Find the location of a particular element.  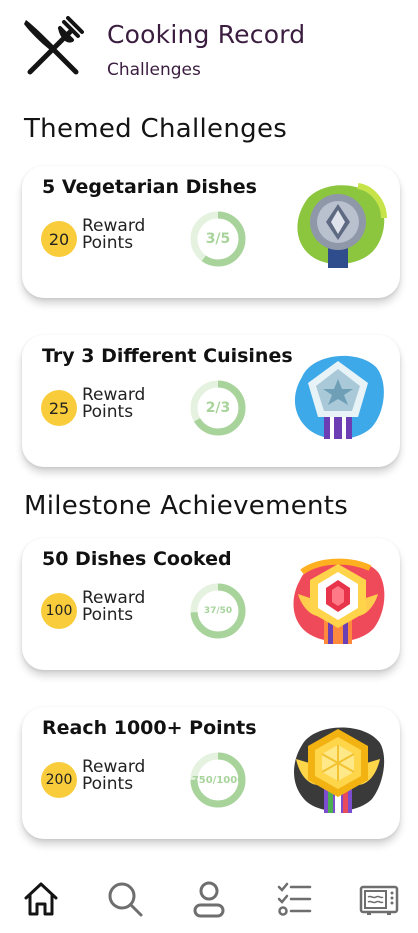

achievement-title: 50 Dishes Cooked is located at coordinates (137, 559).